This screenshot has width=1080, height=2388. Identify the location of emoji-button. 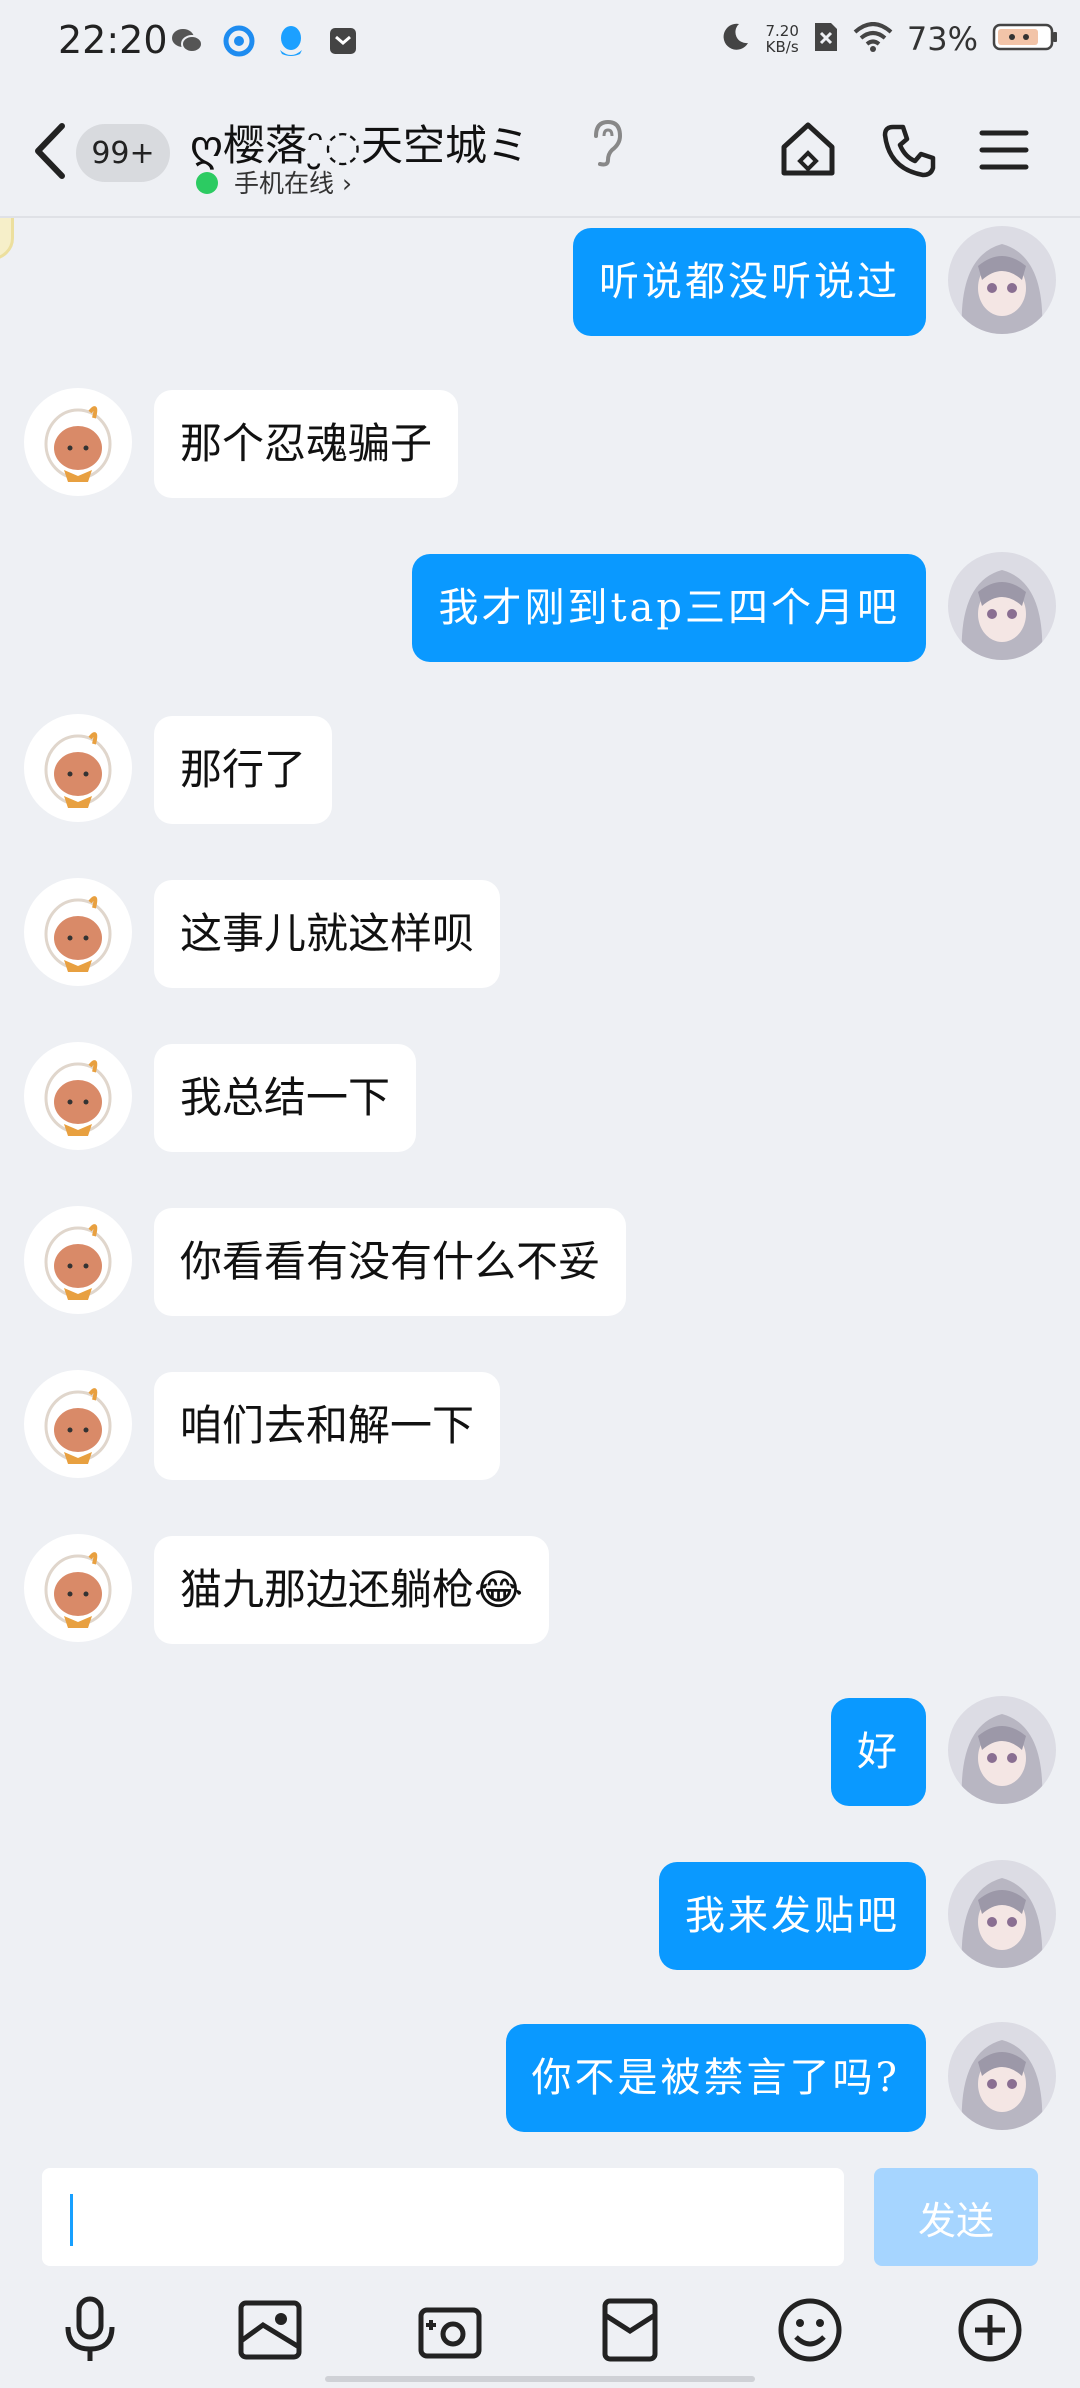
(810, 2330).